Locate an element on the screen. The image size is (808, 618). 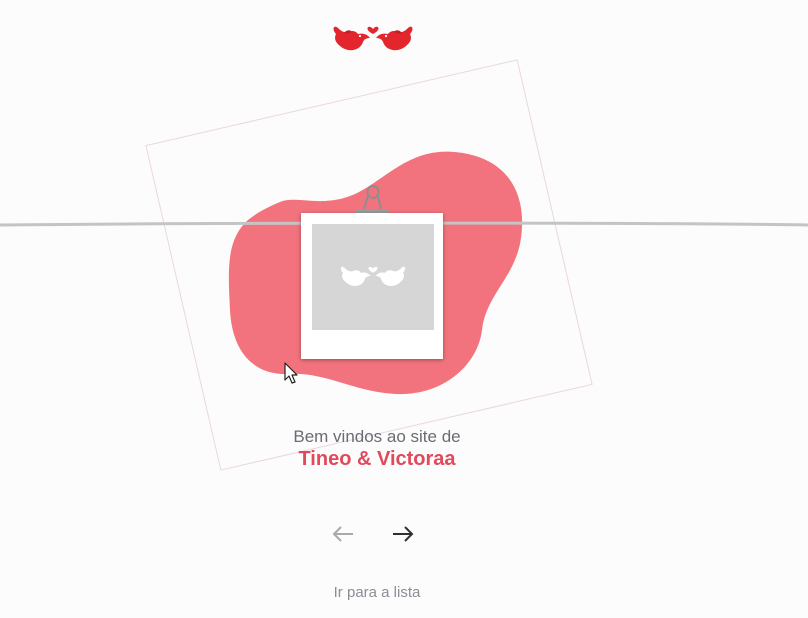
previous-button is located at coordinates (344, 534).